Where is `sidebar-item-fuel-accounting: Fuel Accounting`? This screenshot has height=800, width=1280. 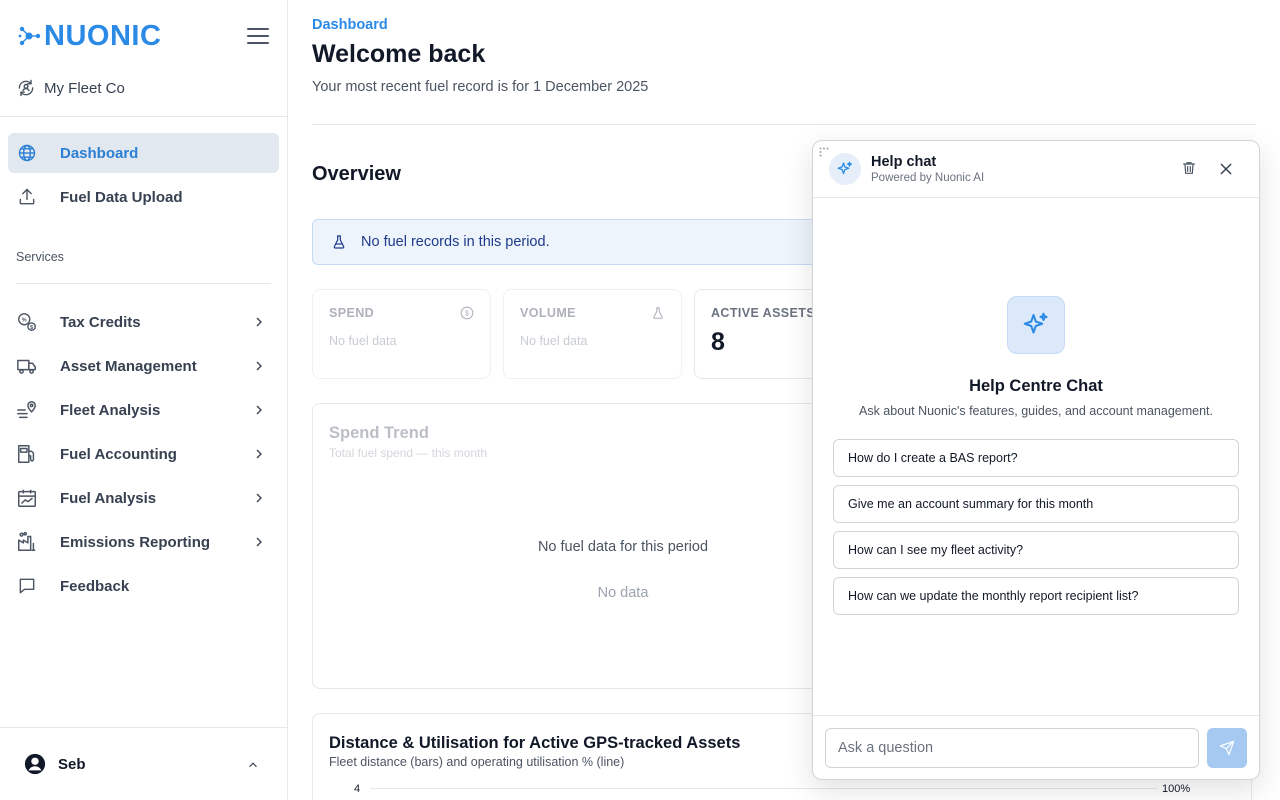
sidebar-item-fuel-accounting: Fuel Accounting is located at coordinates (143, 454).